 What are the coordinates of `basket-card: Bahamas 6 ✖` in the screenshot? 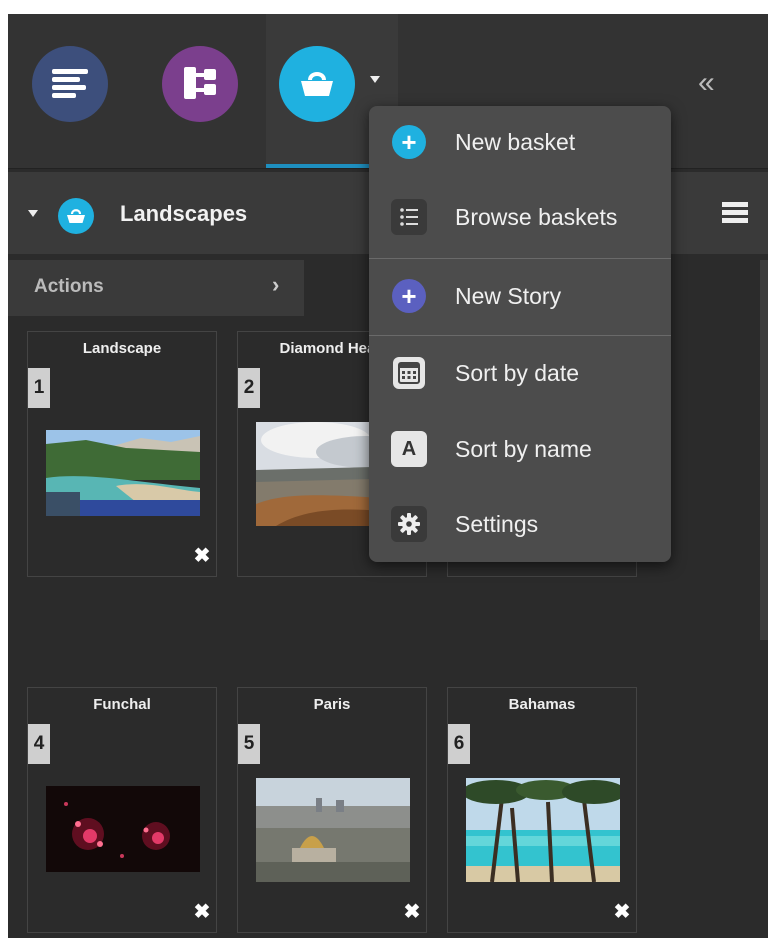 It's located at (542, 810).